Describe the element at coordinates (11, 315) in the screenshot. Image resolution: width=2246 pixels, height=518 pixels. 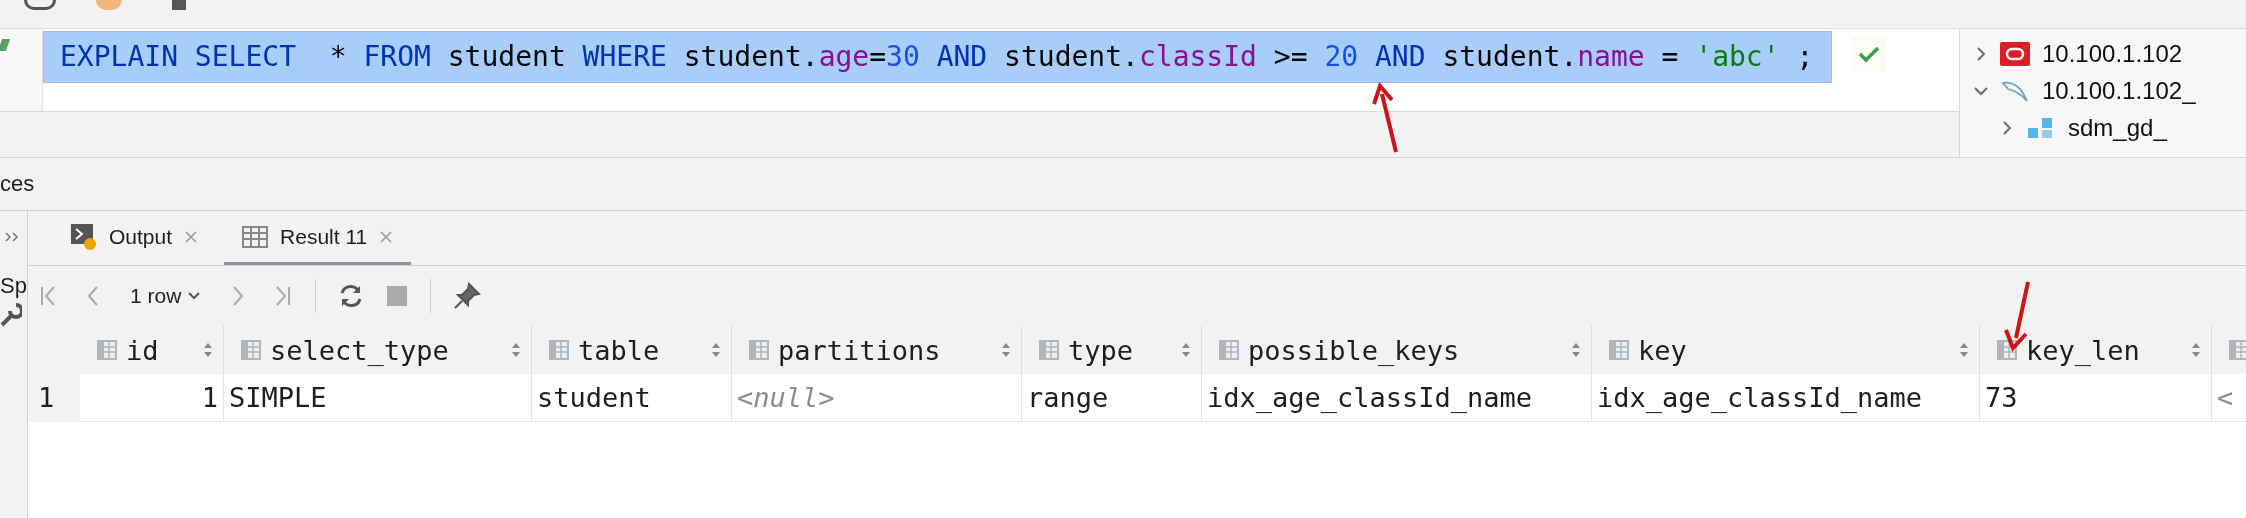
I see `wrench-icon` at that location.